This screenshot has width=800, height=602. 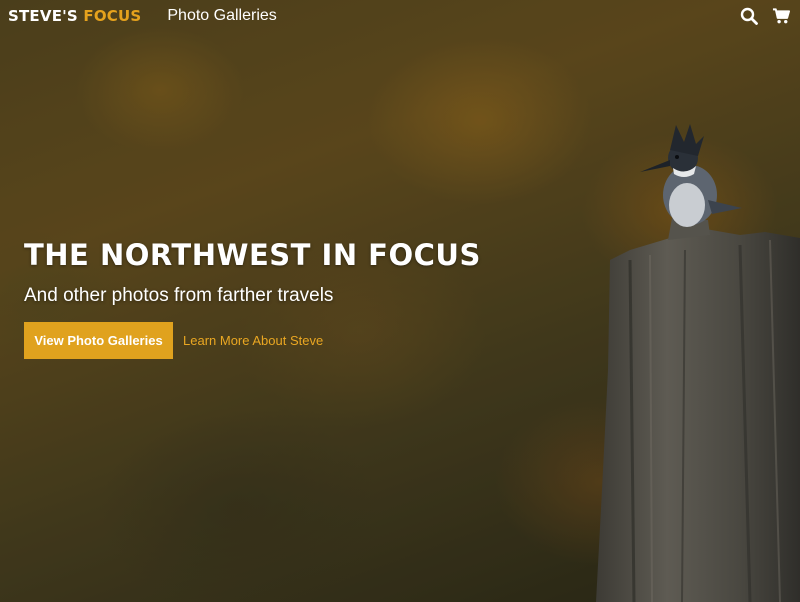 What do you see at coordinates (400, 16) in the screenshot?
I see `top-navbar: STEVE'S FOCUS Photo Galleries` at bounding box center [400, 16].